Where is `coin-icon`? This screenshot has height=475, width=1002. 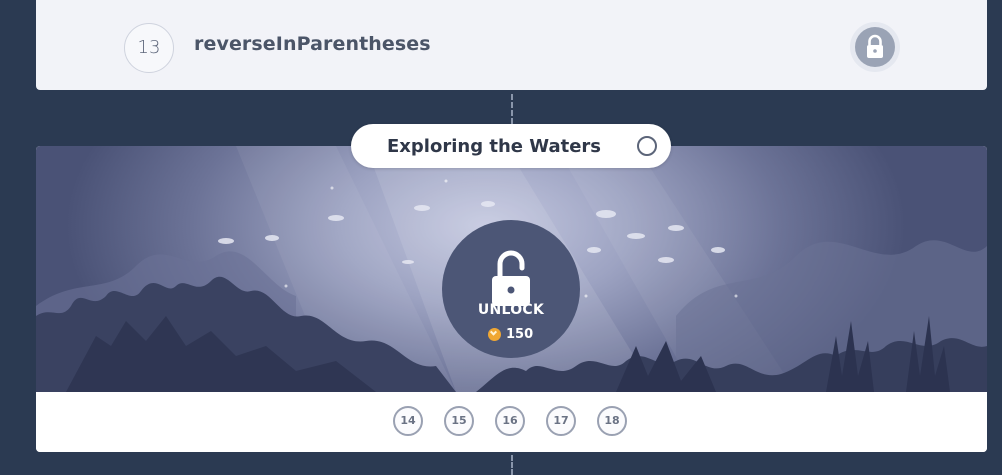
coin-icon is located at coordinates (494, 334).